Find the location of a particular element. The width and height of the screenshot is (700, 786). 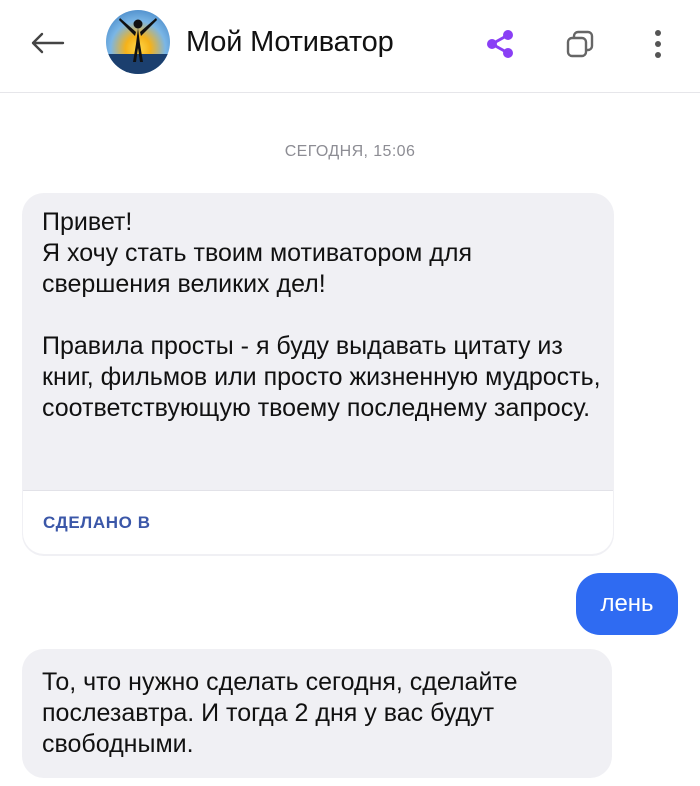

tabs-icon is located at coordinates (580, 44).